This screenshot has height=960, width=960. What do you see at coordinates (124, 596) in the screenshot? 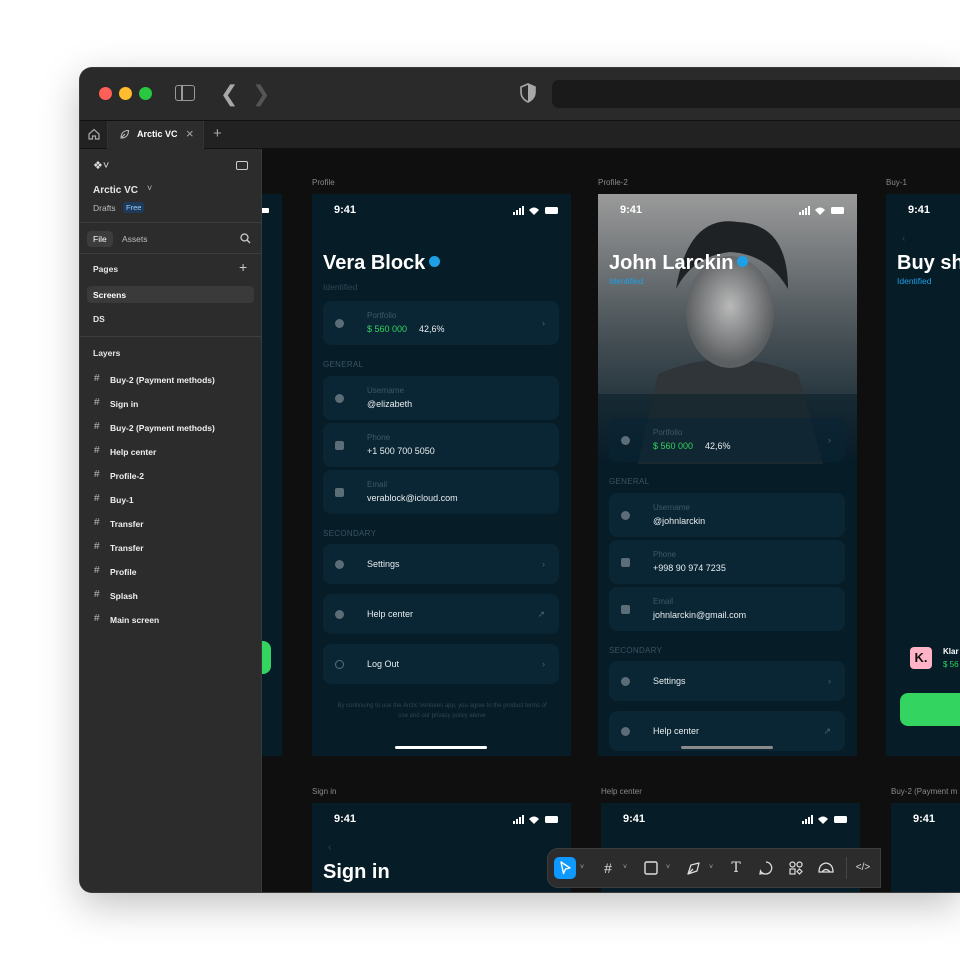
I see `layer-item: Splash` at bounding box center [124, 596].